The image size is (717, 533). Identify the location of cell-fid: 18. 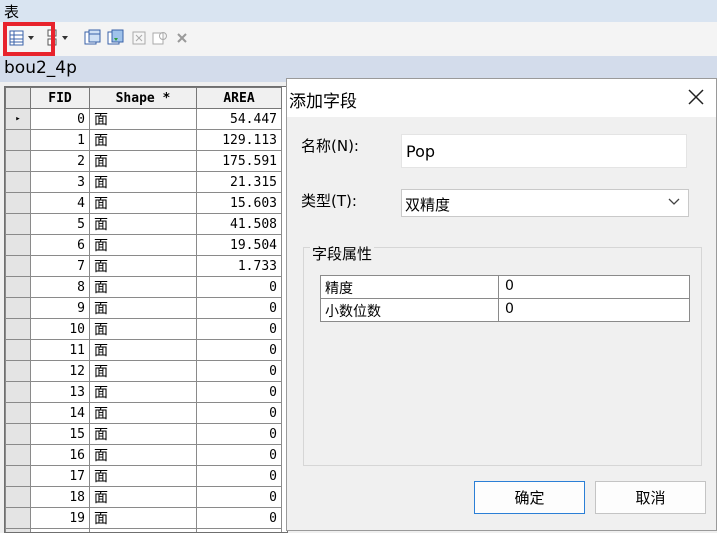
(60, 497).